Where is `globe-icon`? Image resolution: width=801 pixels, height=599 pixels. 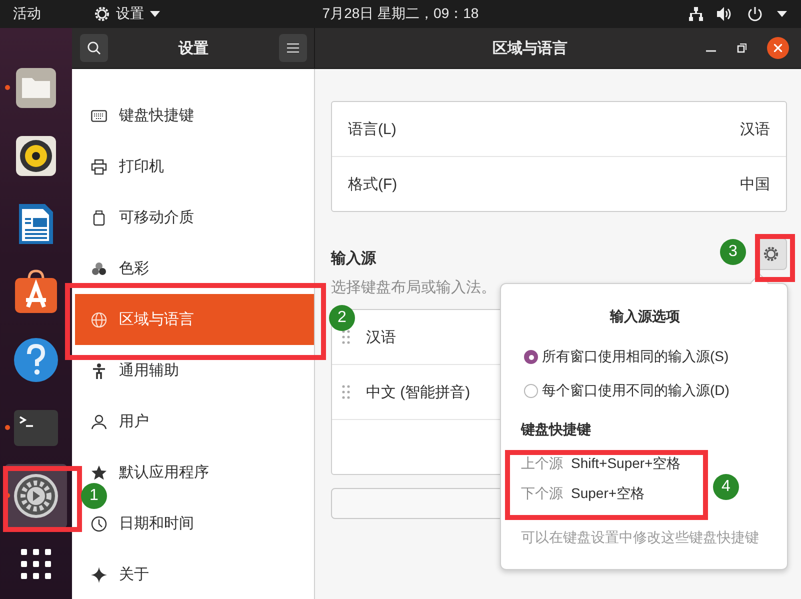 globe-icon is located at coordinates (99, 320).